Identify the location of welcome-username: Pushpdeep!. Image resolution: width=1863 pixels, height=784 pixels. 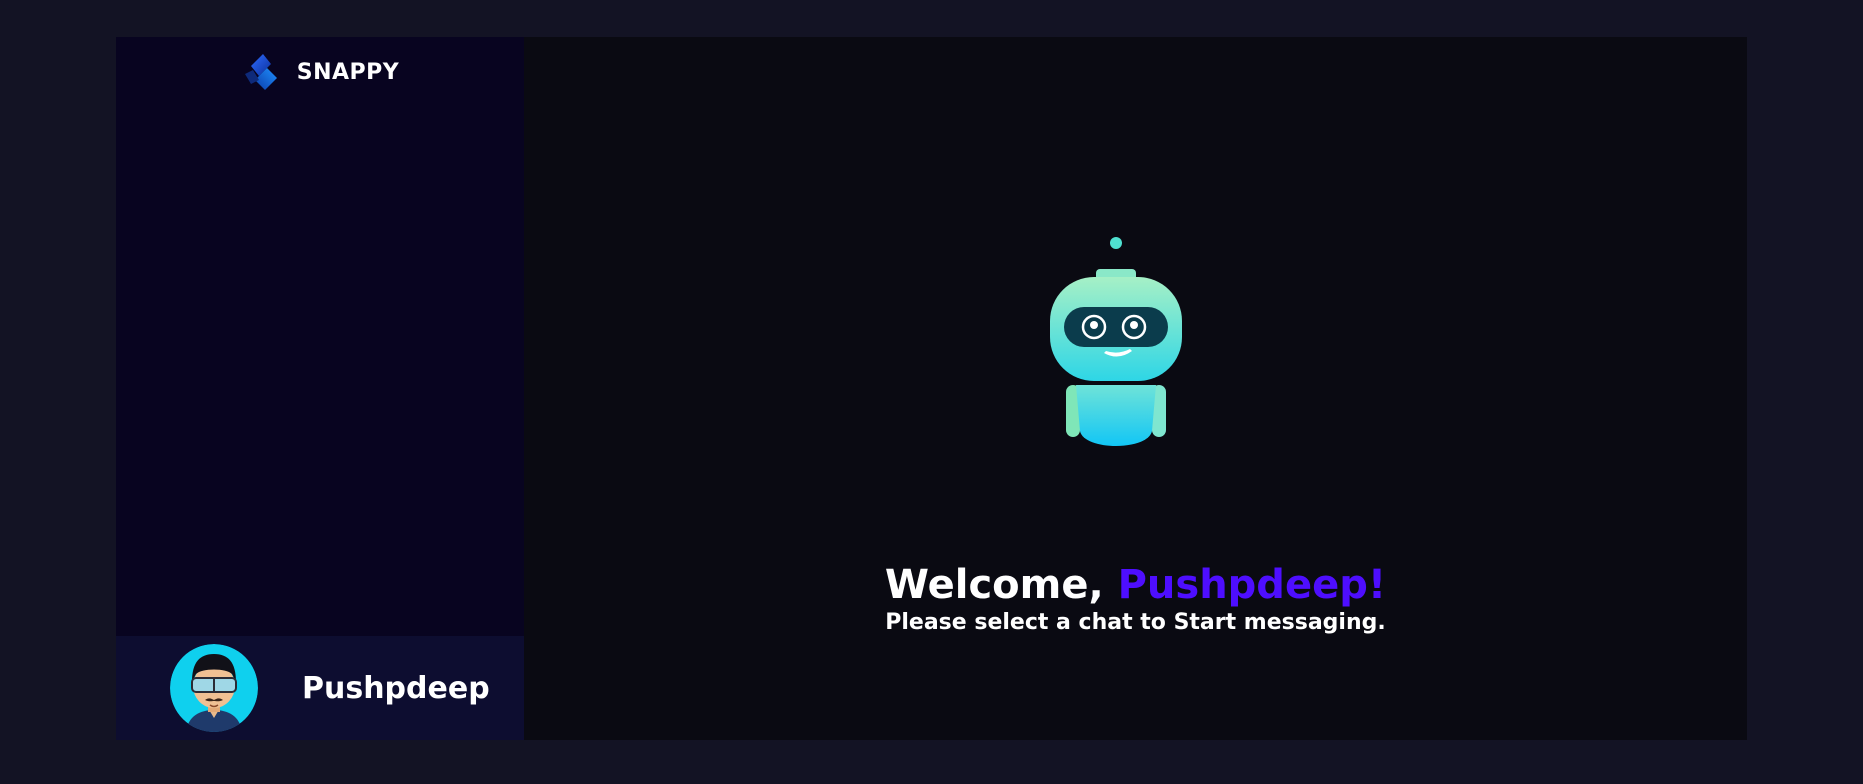
(1252, 585).